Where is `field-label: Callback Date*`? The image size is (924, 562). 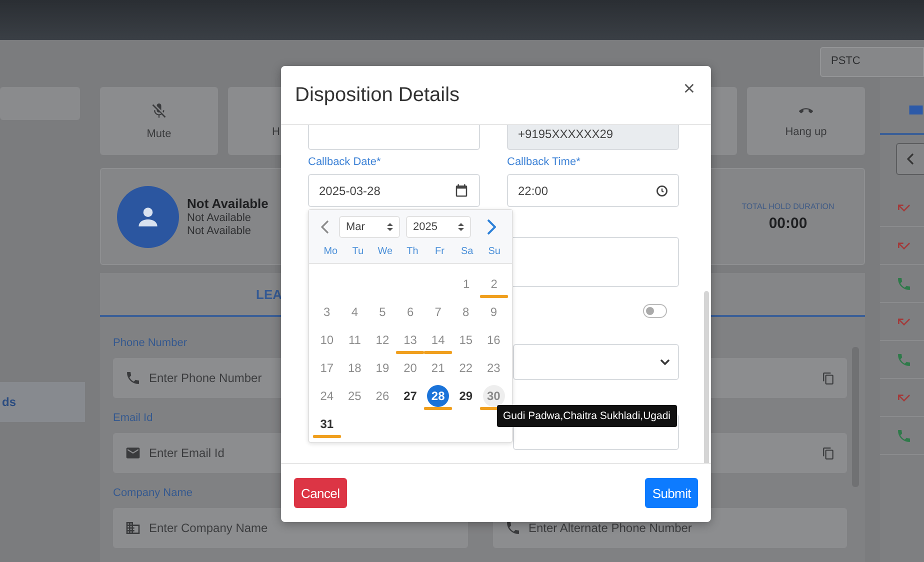
field-label: Callback Date* is located at coordinates (345, 162).